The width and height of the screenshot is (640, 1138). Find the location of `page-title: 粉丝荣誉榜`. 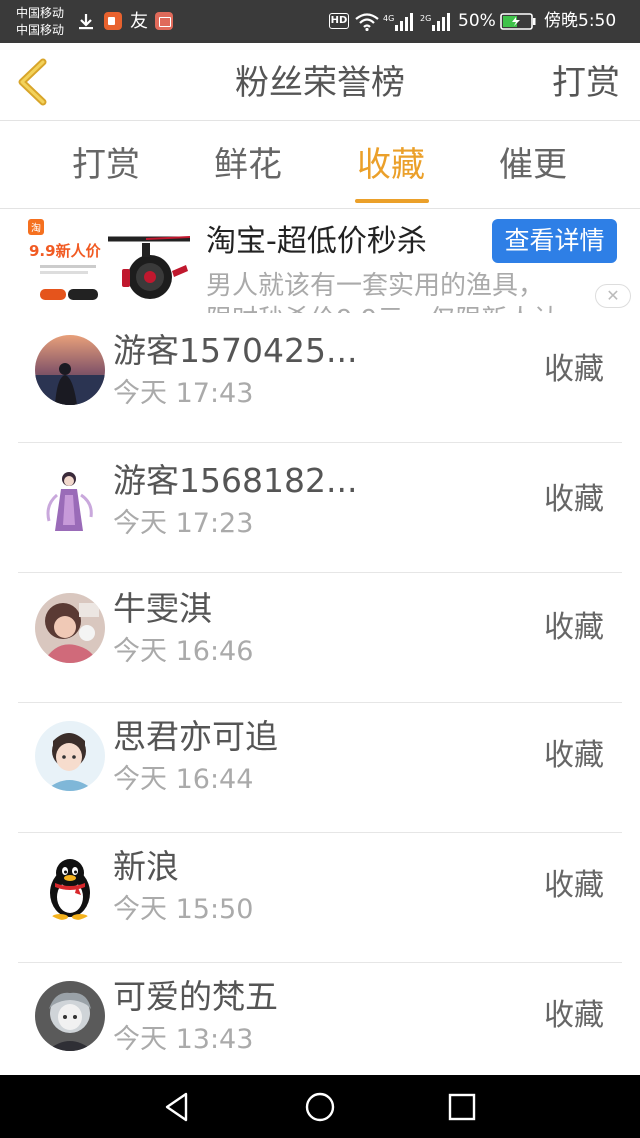

page-title: 粉丝荣誉榜 is located at coordinates (320, 83).